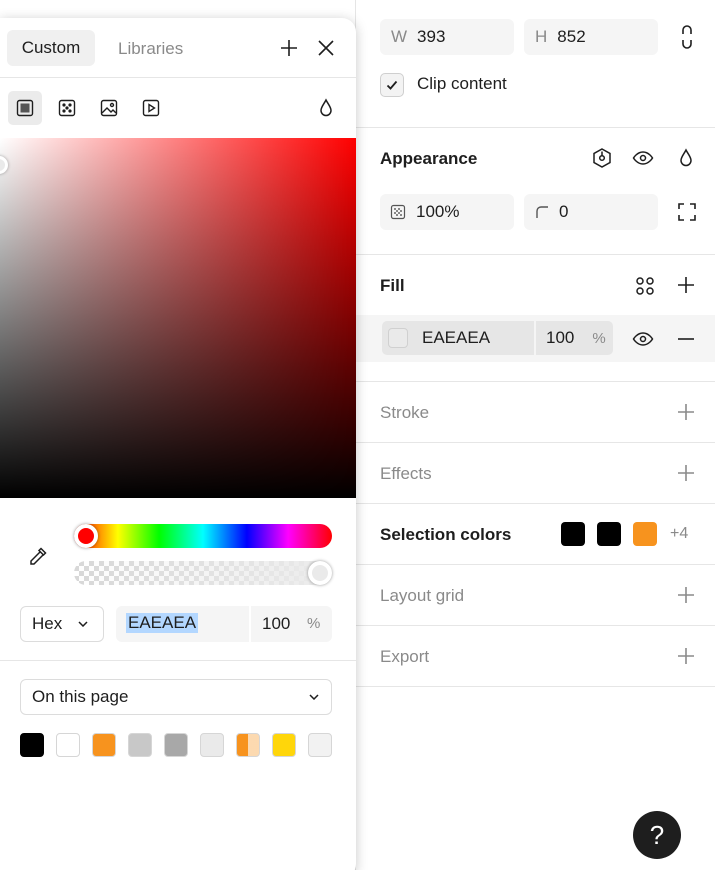  Describe the element at coordinates (150, 49) in the screenshot. I see `tab-libraries: Libraries` at that location.